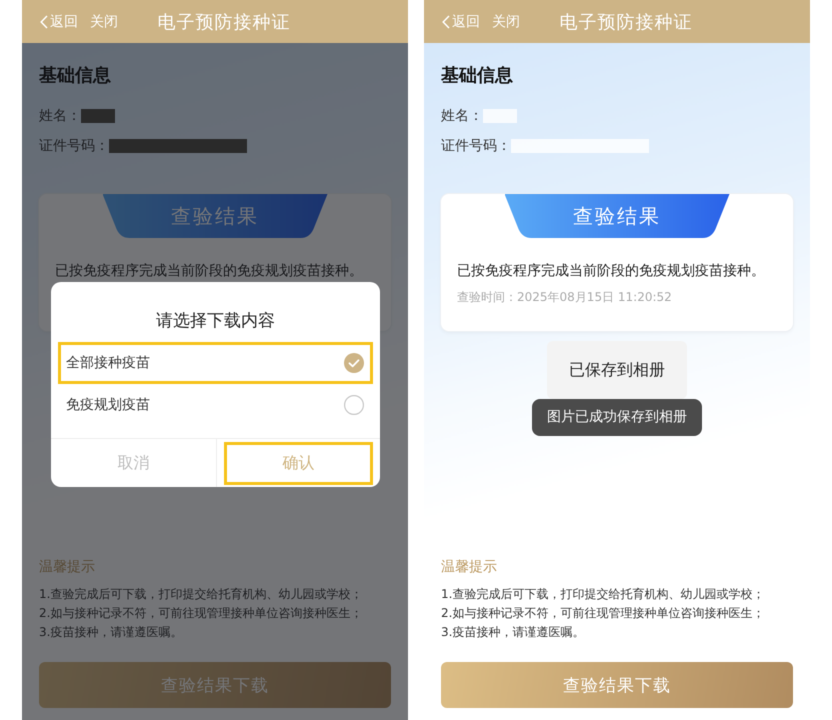  Describe the element at coordinates (564, 297) in the screenshot. I see `check-time: 查验时间：2025年08月15日 11:20:52` at that location.